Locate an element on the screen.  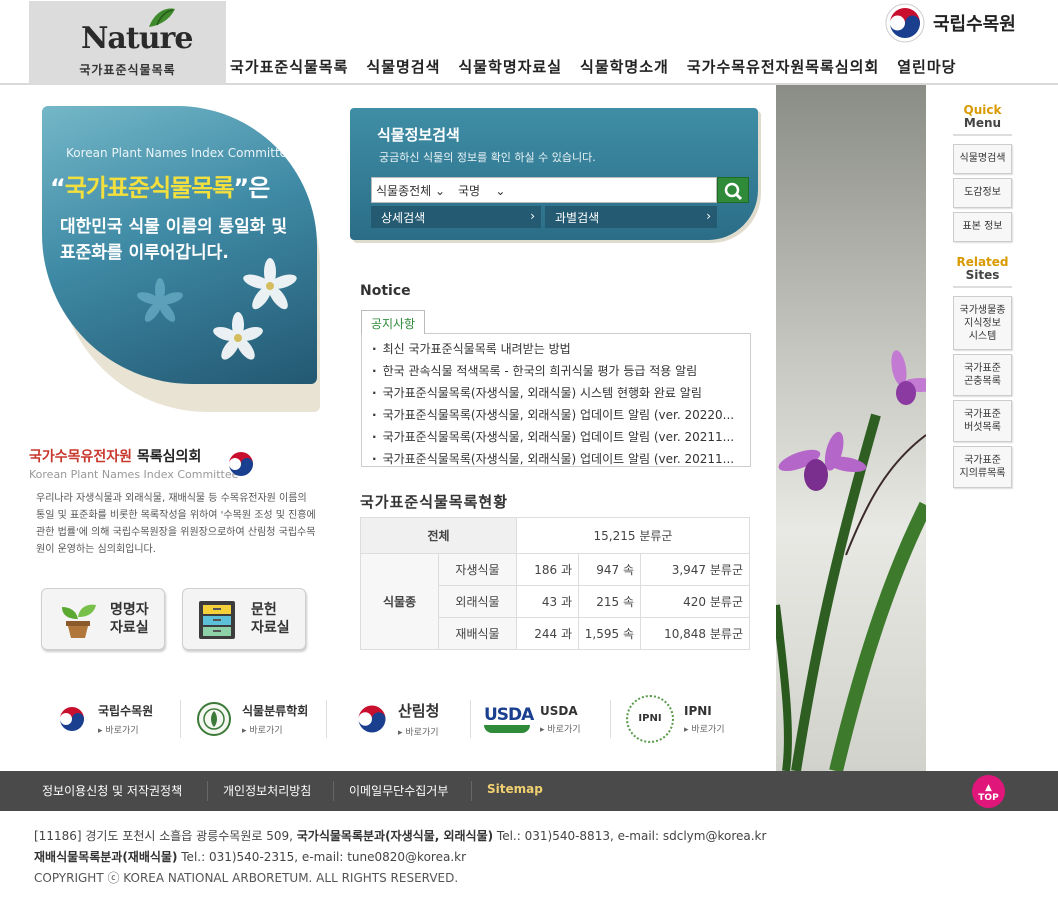
row-label: 재배식물 is located at coordinates (477, 633).